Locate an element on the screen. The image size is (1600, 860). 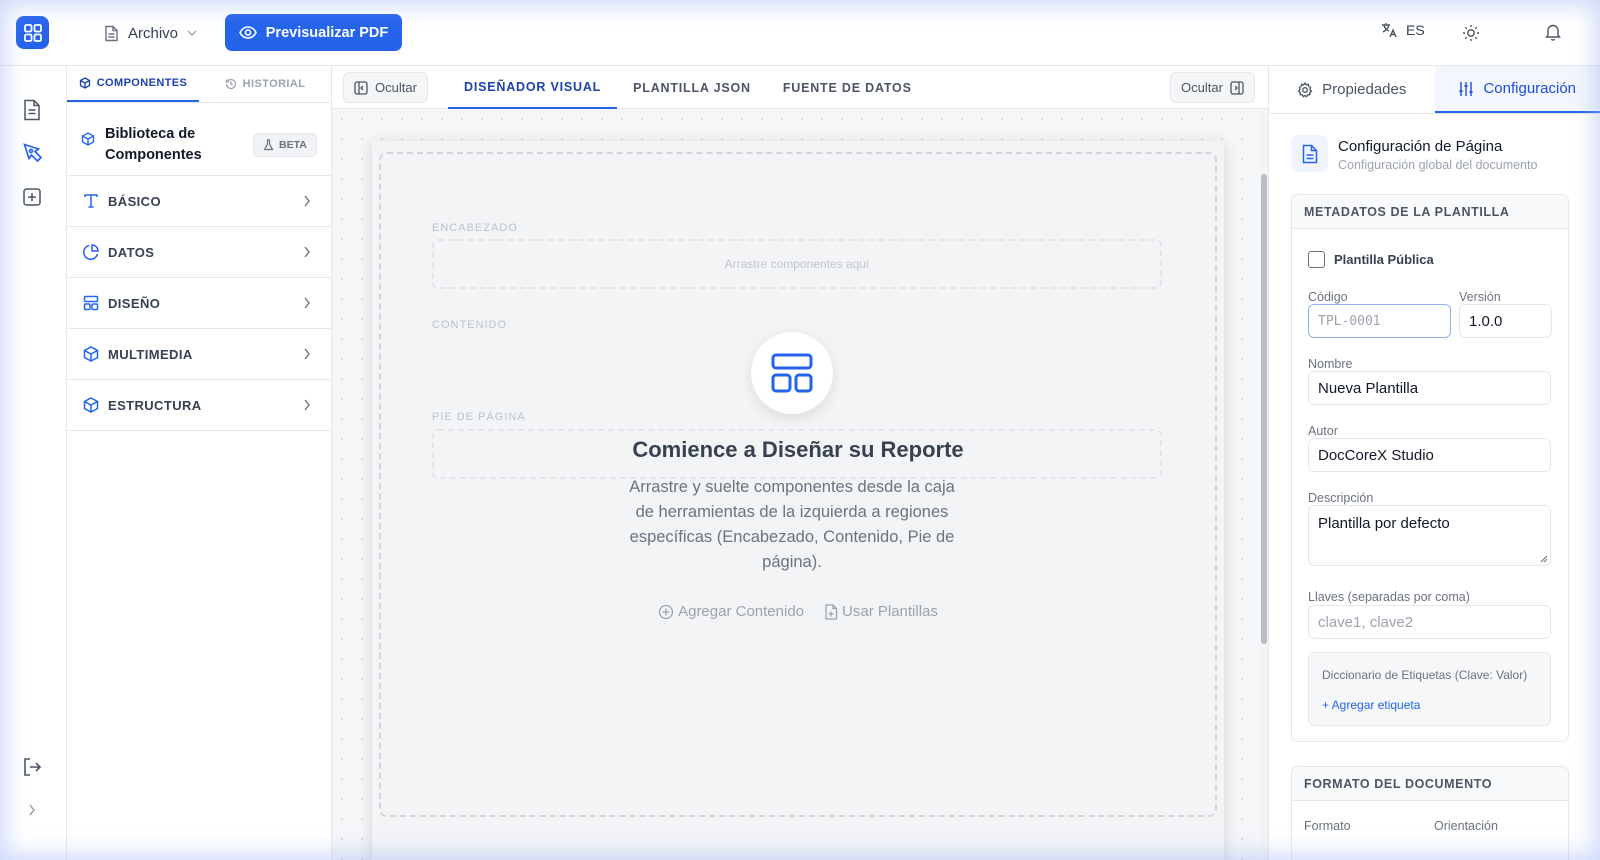
app-grid-icon is located at coordinates (32, 32).